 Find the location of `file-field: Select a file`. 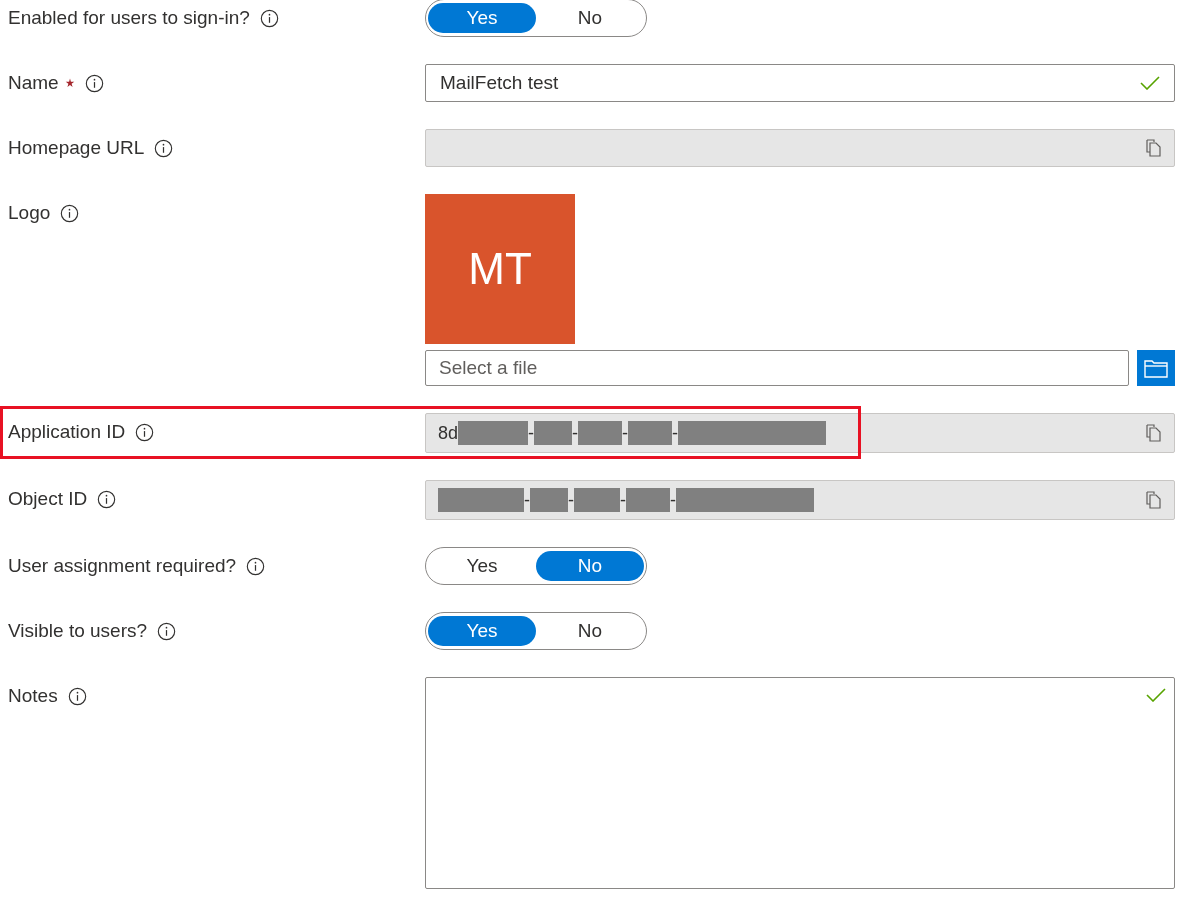

file-field: Select a file is located at coordinates (777, 368).